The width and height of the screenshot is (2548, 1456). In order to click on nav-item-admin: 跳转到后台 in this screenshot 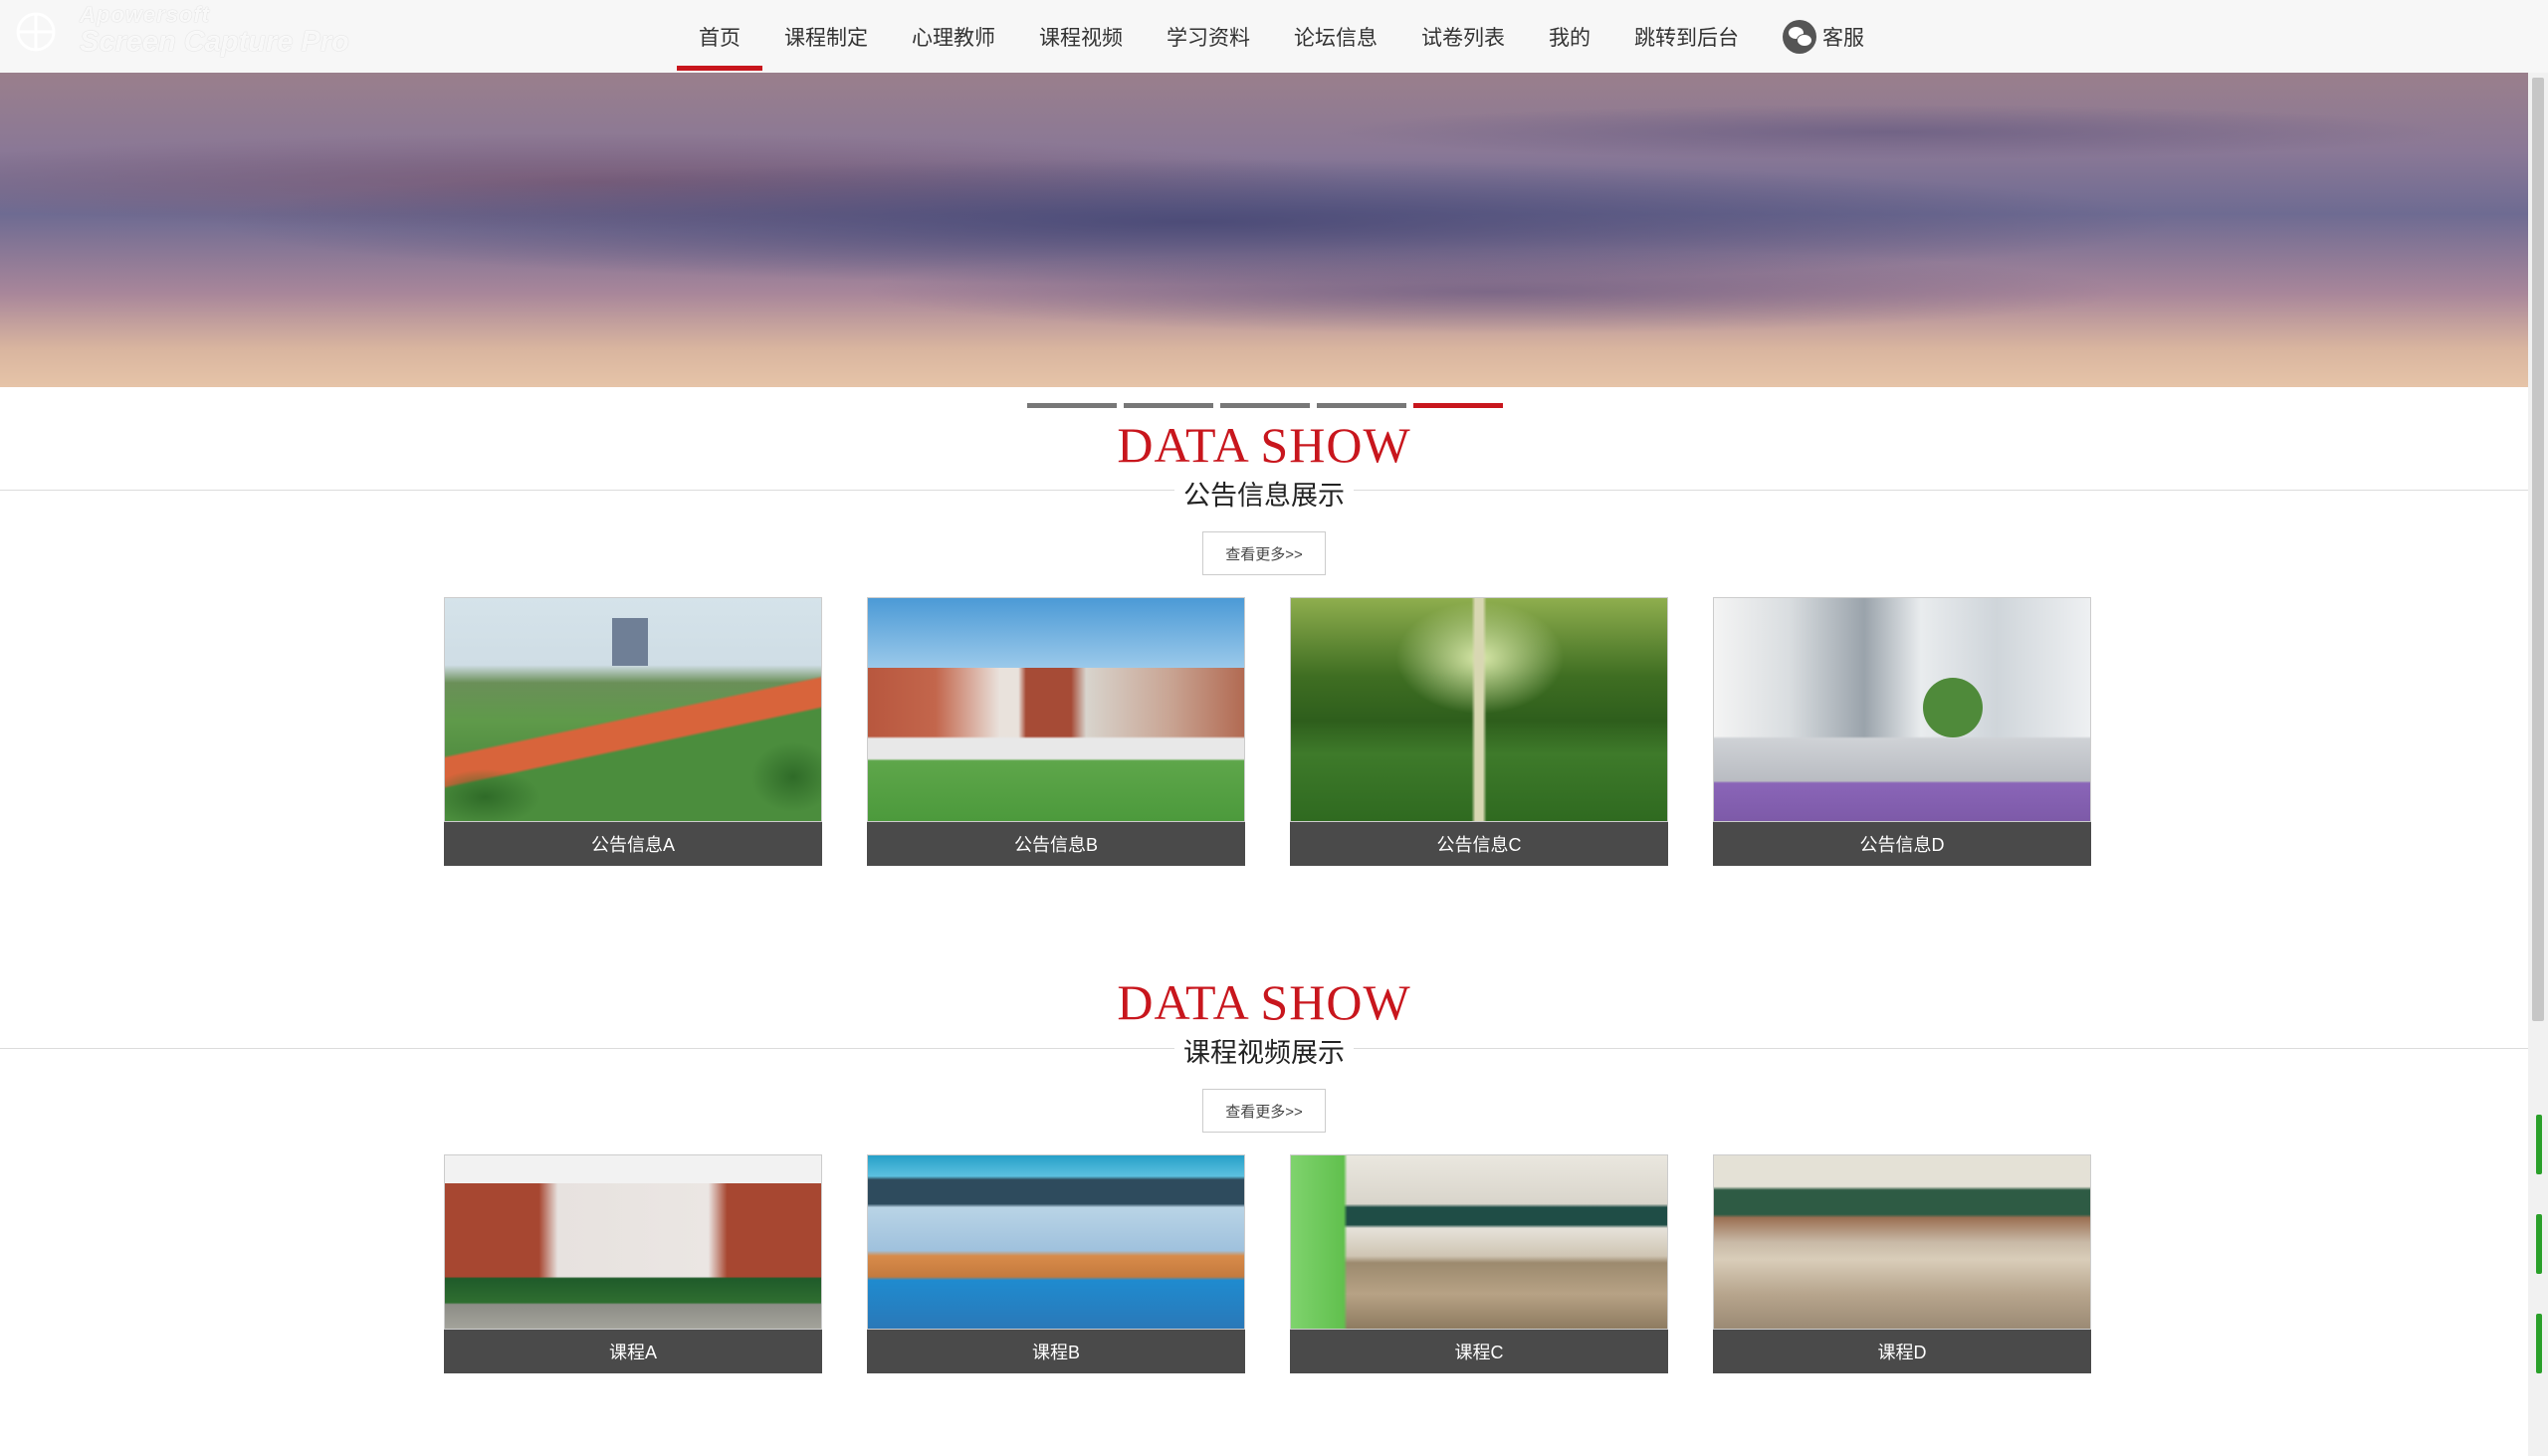, I will do `click(1686, 36)`.